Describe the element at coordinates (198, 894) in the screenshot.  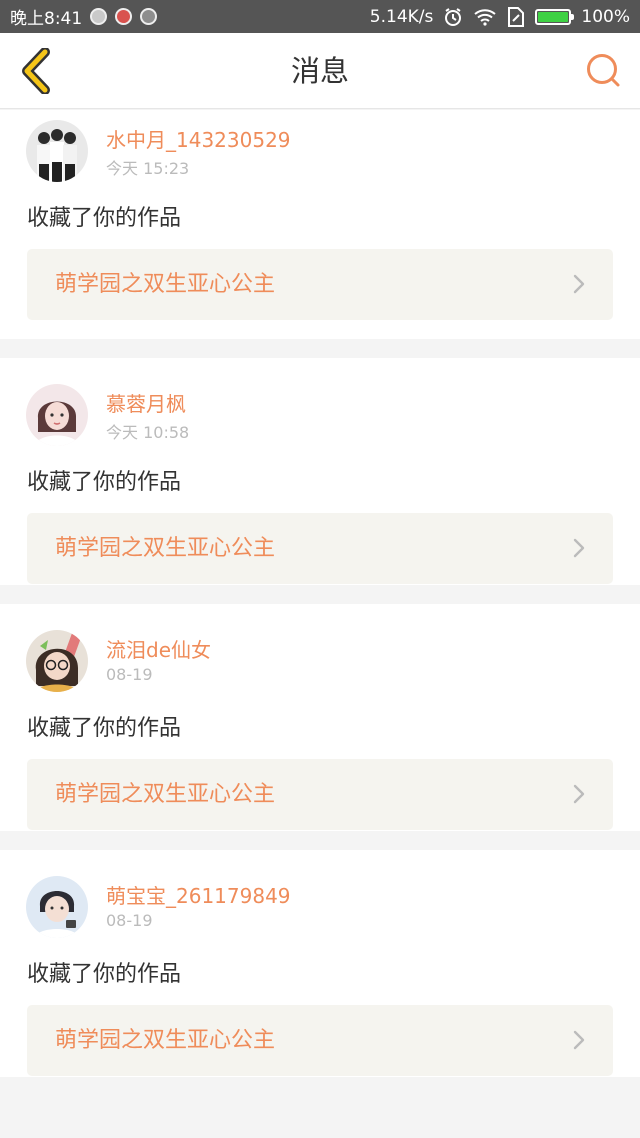
I see `user-name: 萌宝宝_261179849` at that location.